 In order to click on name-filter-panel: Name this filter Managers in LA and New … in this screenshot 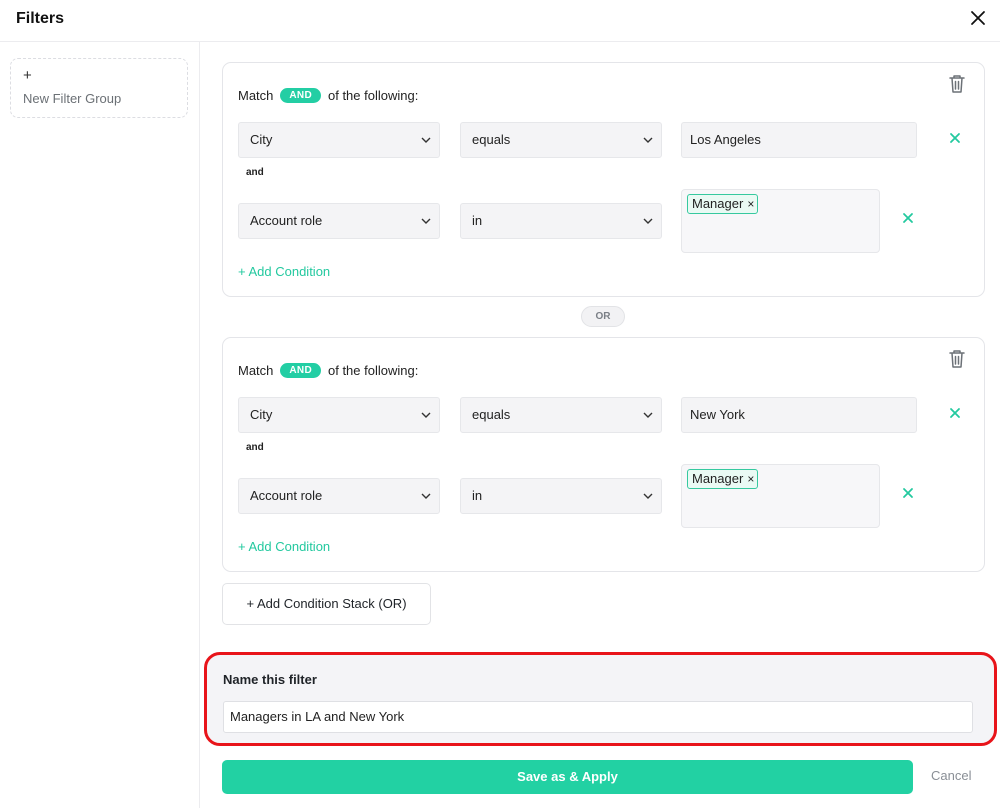, I will do `click(600, 699)`.